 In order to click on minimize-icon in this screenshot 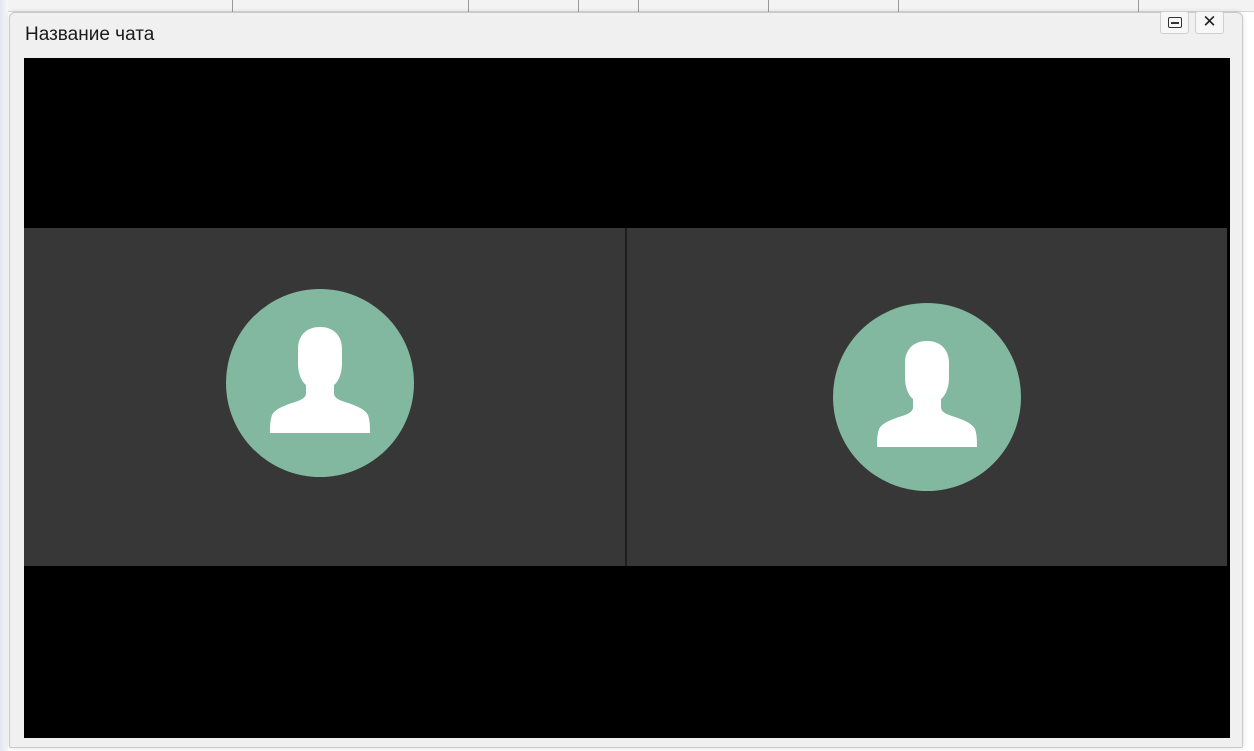, I will do `click(1174, 22)`.